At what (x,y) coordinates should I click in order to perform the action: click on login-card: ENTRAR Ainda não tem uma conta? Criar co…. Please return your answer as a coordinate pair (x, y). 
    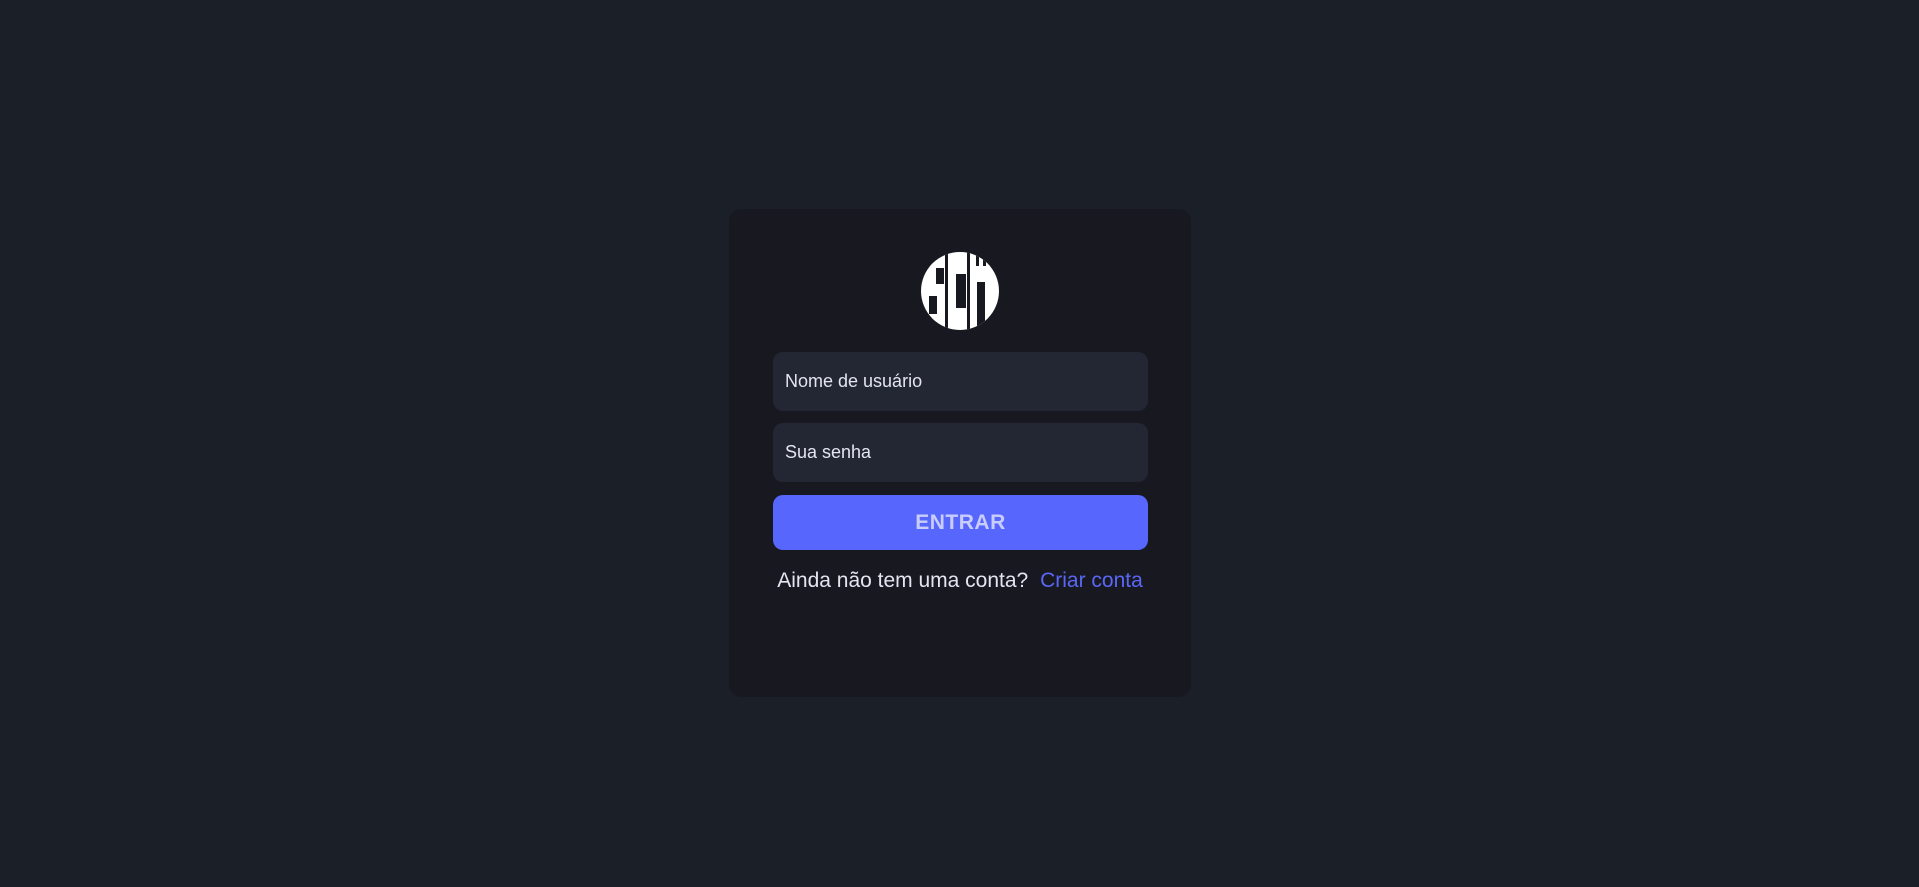
    Looking at the image, I should click on (960, 453).